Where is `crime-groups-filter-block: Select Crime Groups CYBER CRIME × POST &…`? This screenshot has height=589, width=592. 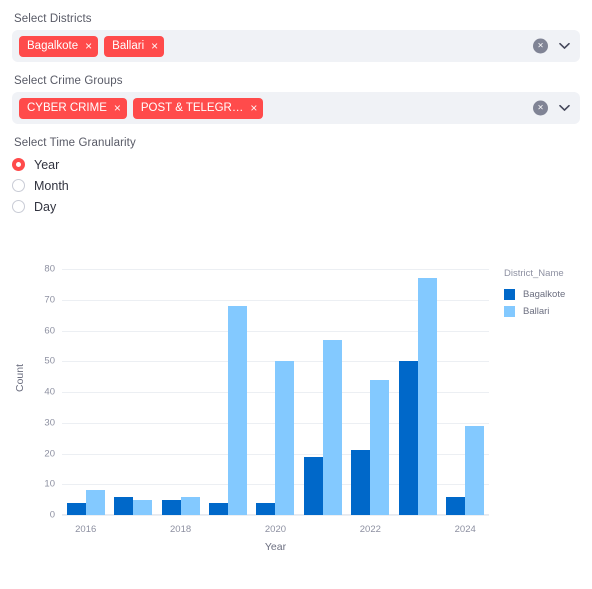
crime-groups-filter-block: Select Crime Groups CYBER CRIME × POST &… is located at coordinates (296, 99).